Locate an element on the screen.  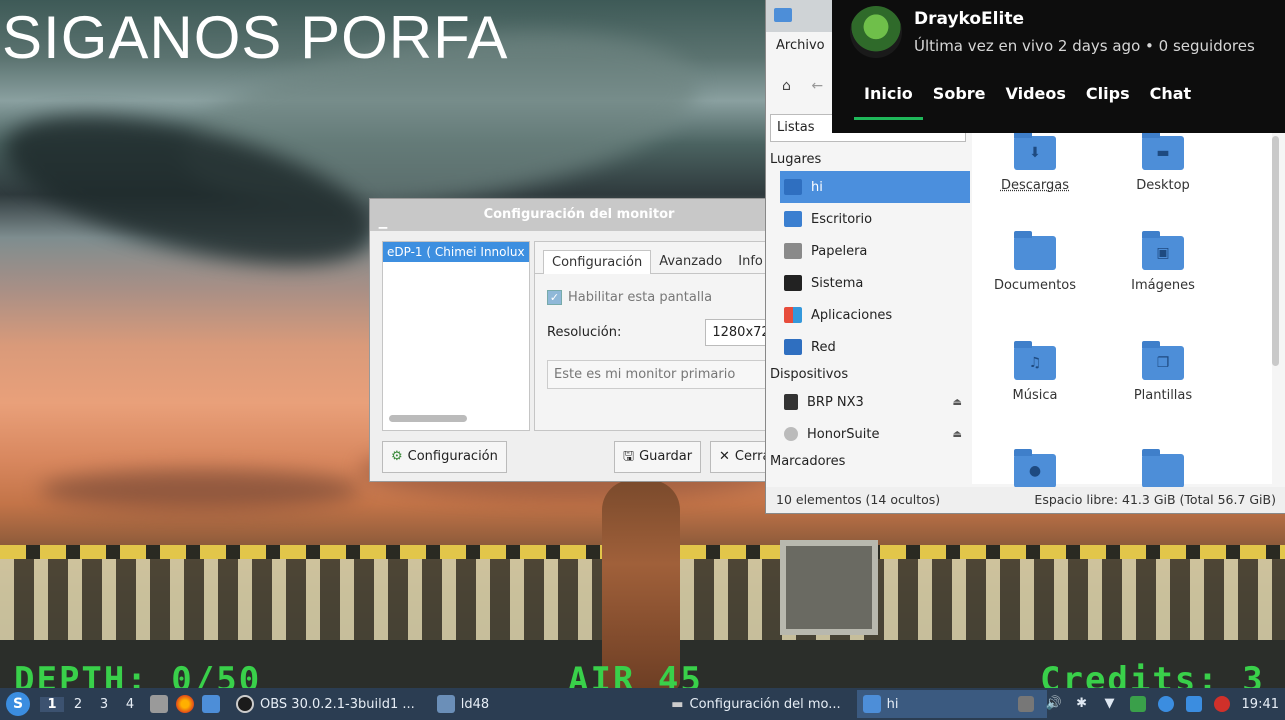
folder-item: ⬇ Descargas is located at coordinates (1035, 162).